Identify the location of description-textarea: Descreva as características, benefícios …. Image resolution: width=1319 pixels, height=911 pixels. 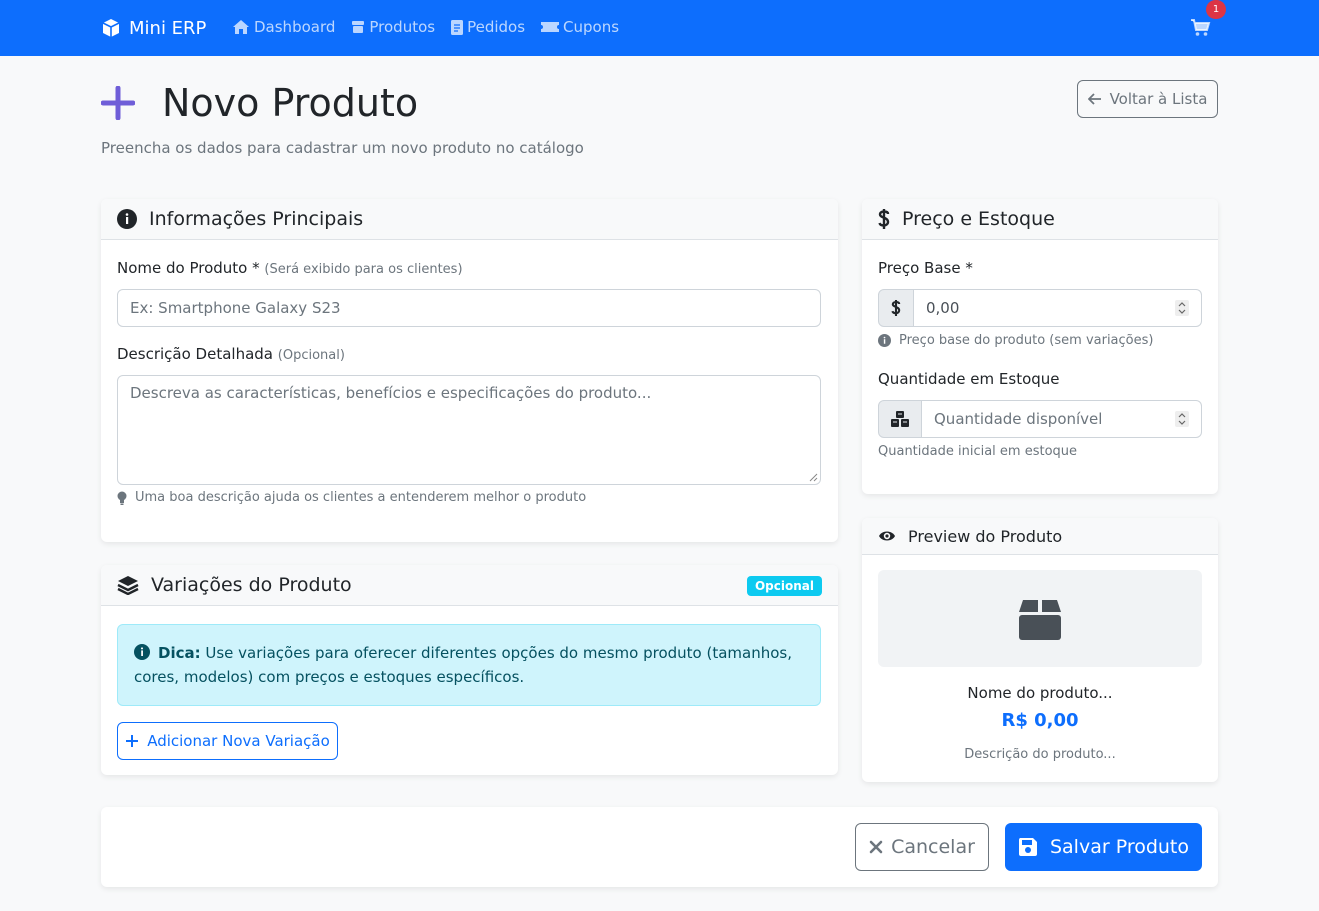
(469, 430).